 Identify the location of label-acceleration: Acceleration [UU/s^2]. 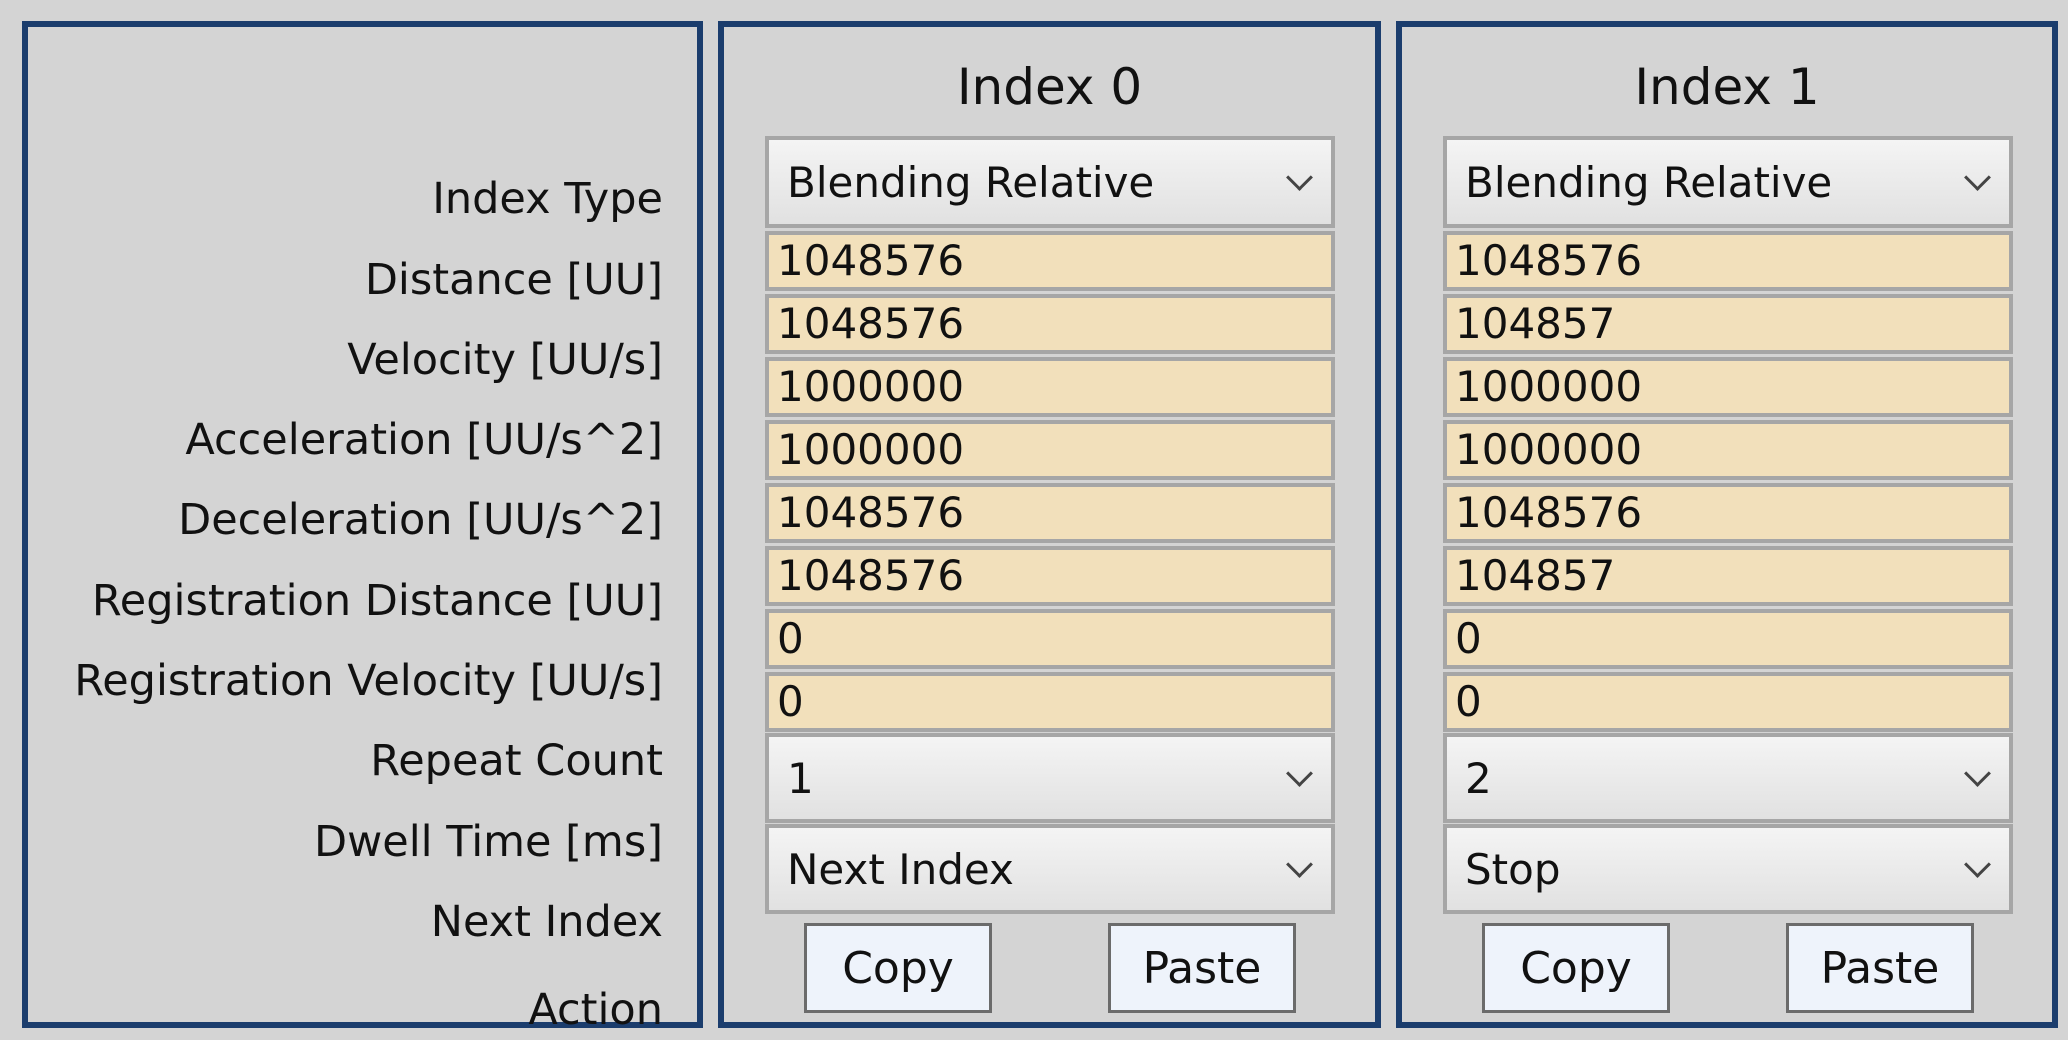
(424, 440).